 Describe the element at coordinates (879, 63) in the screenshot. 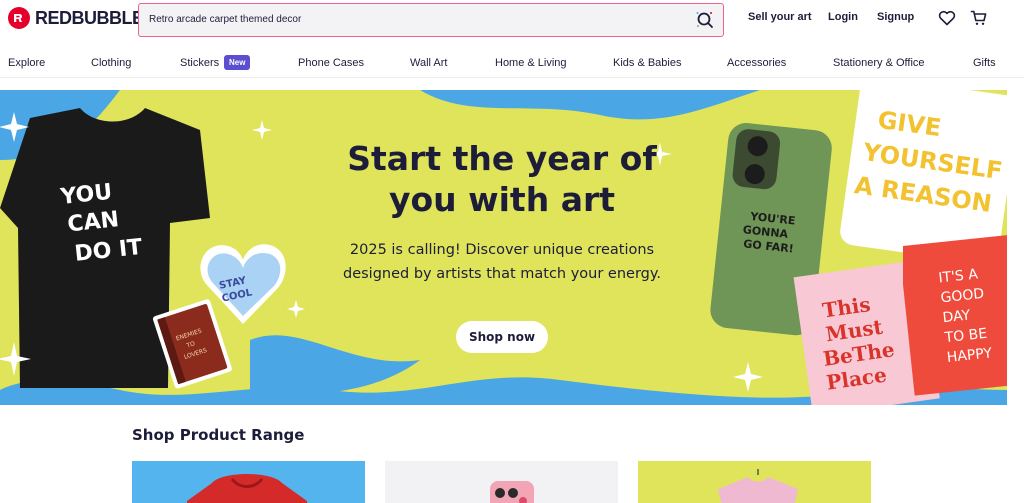

I see `category-stationery-office: Stationery & Office` at that location.